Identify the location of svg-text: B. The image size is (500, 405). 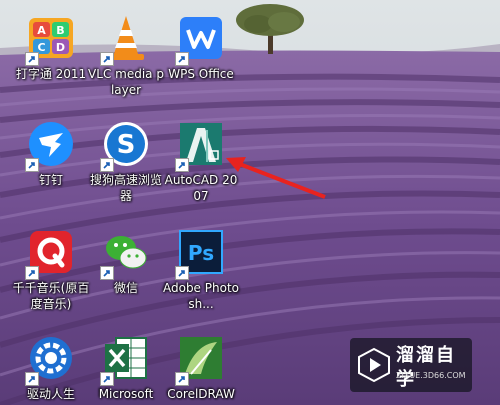
(60, 30).